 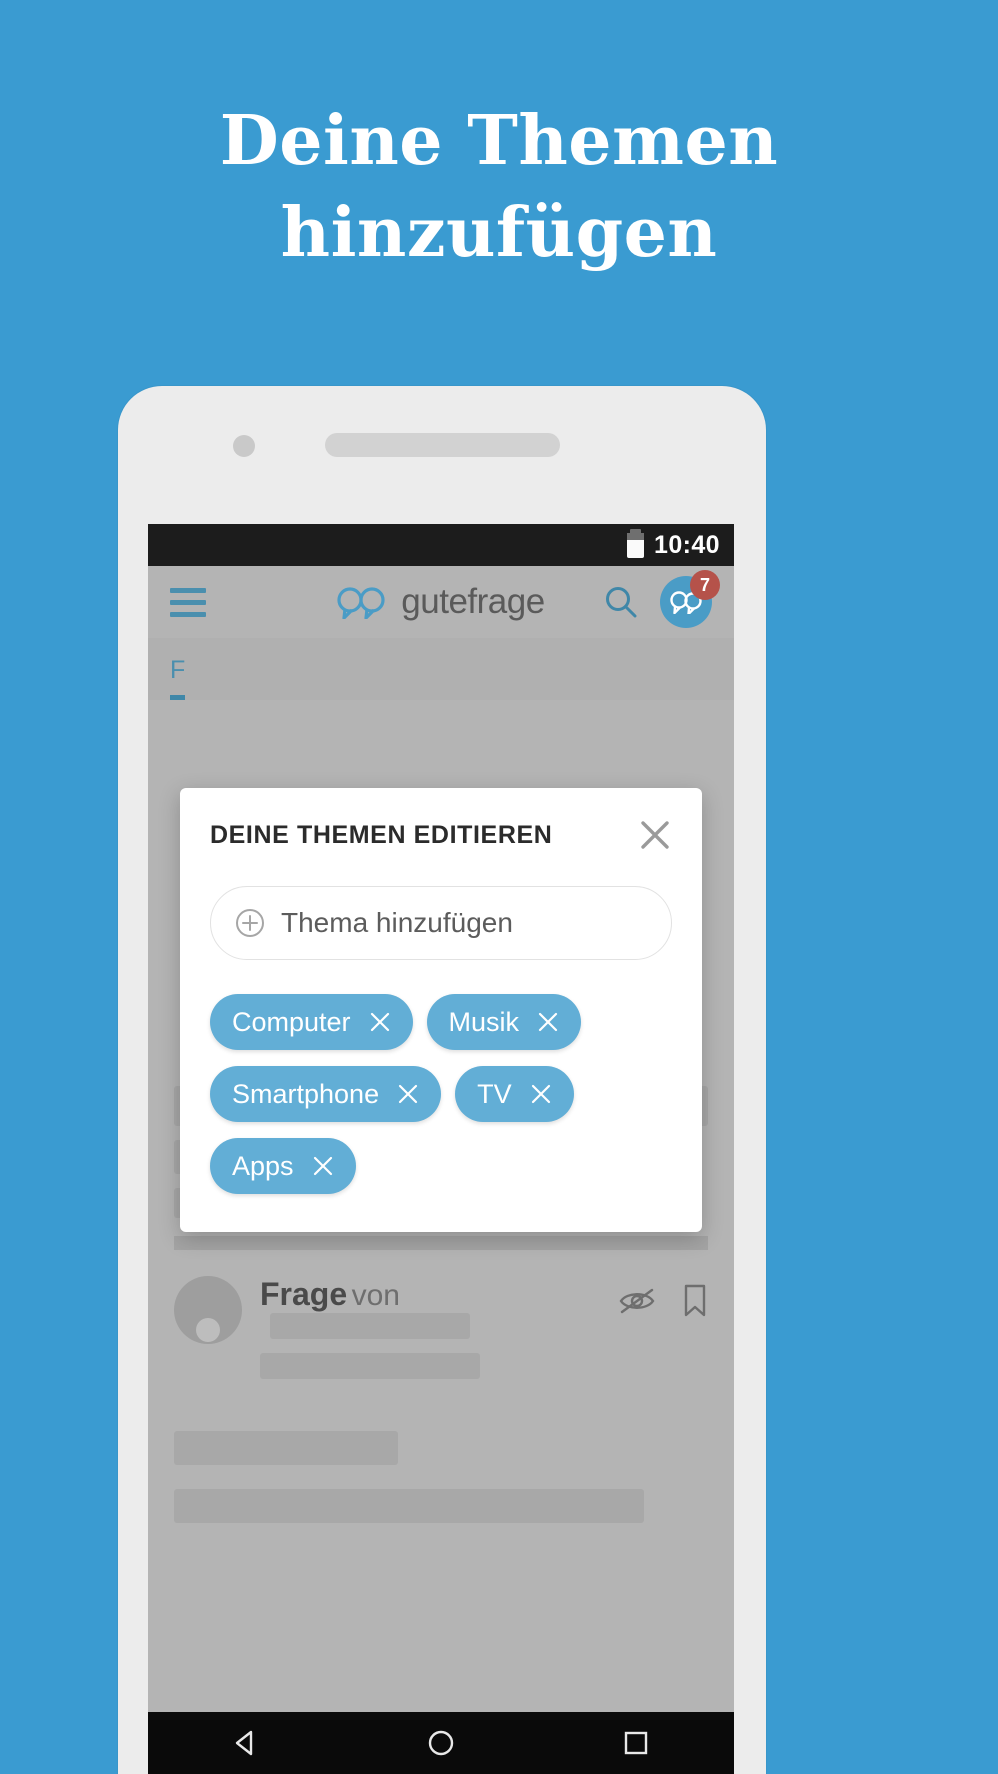 I want to click on add-topic-placeholder: Thema hinzufügen, so click(x=397, y=922).